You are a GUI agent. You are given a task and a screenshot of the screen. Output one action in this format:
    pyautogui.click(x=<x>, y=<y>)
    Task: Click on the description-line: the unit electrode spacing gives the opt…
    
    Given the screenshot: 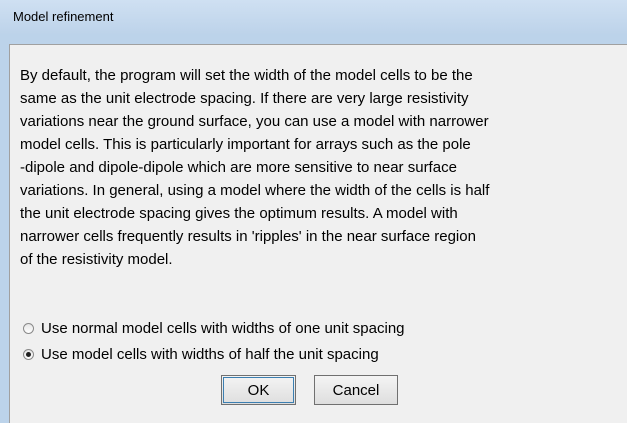 What is the action you would take?
    pyautogui.click(x=239, y=213)
    